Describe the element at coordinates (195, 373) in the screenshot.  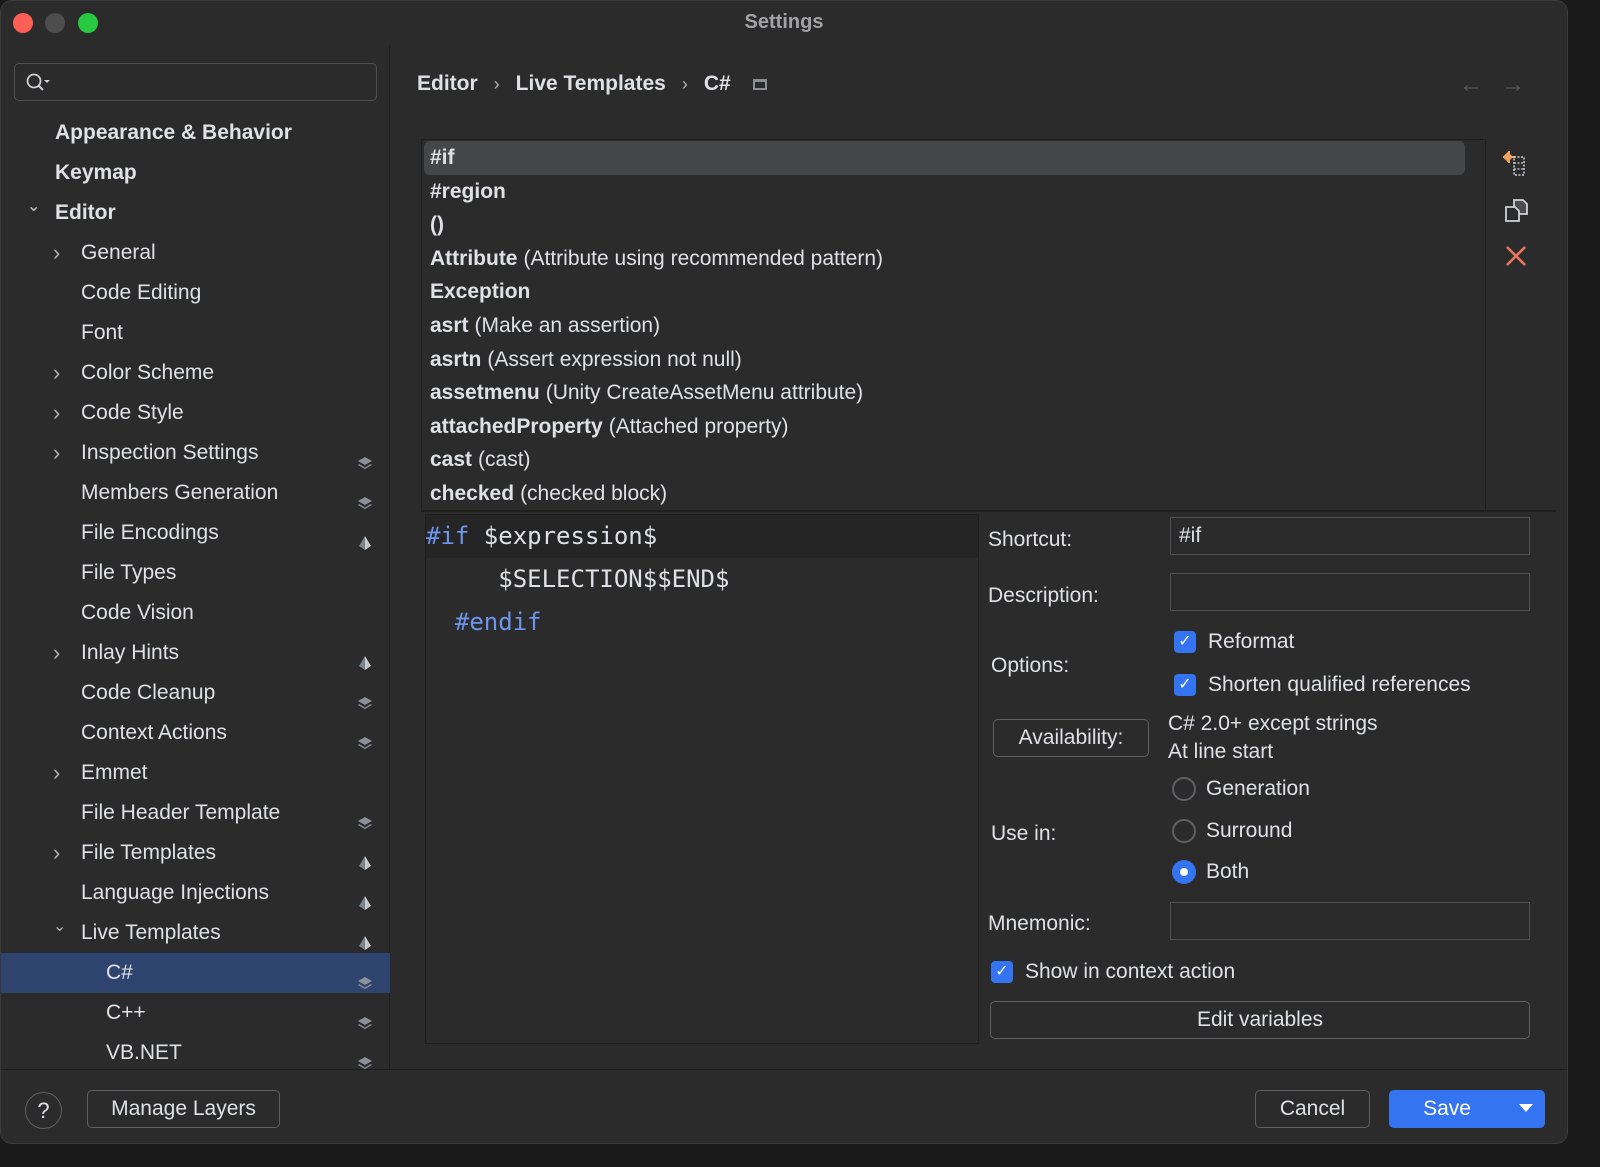
I see `sidebar-item-color-scheme: › Color Scheme` at that location.